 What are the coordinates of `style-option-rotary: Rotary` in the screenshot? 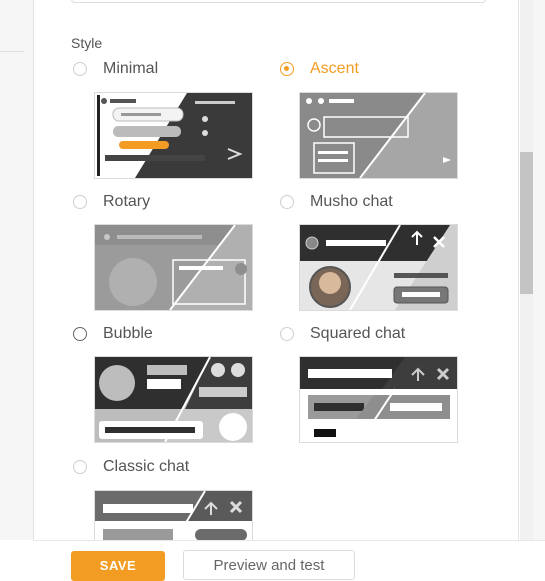 It's located at (111, 202).